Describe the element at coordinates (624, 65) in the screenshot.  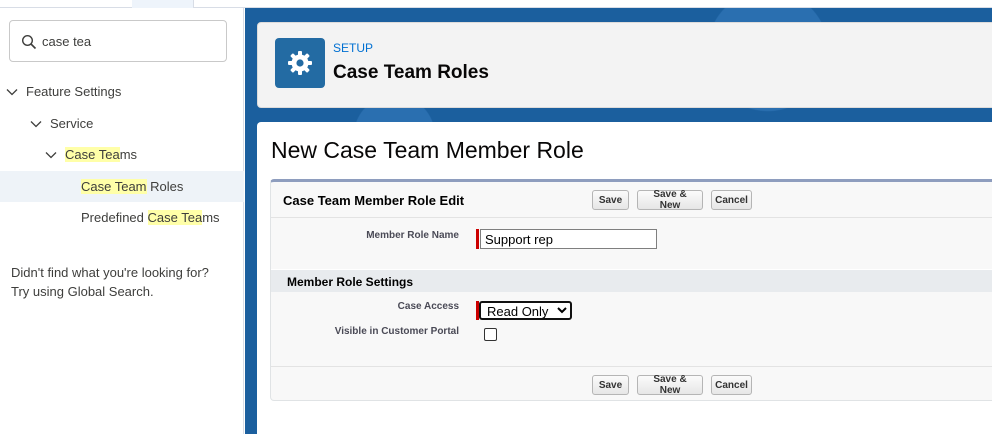
I see `page-header: SETUP Case Team Roles` at that location.